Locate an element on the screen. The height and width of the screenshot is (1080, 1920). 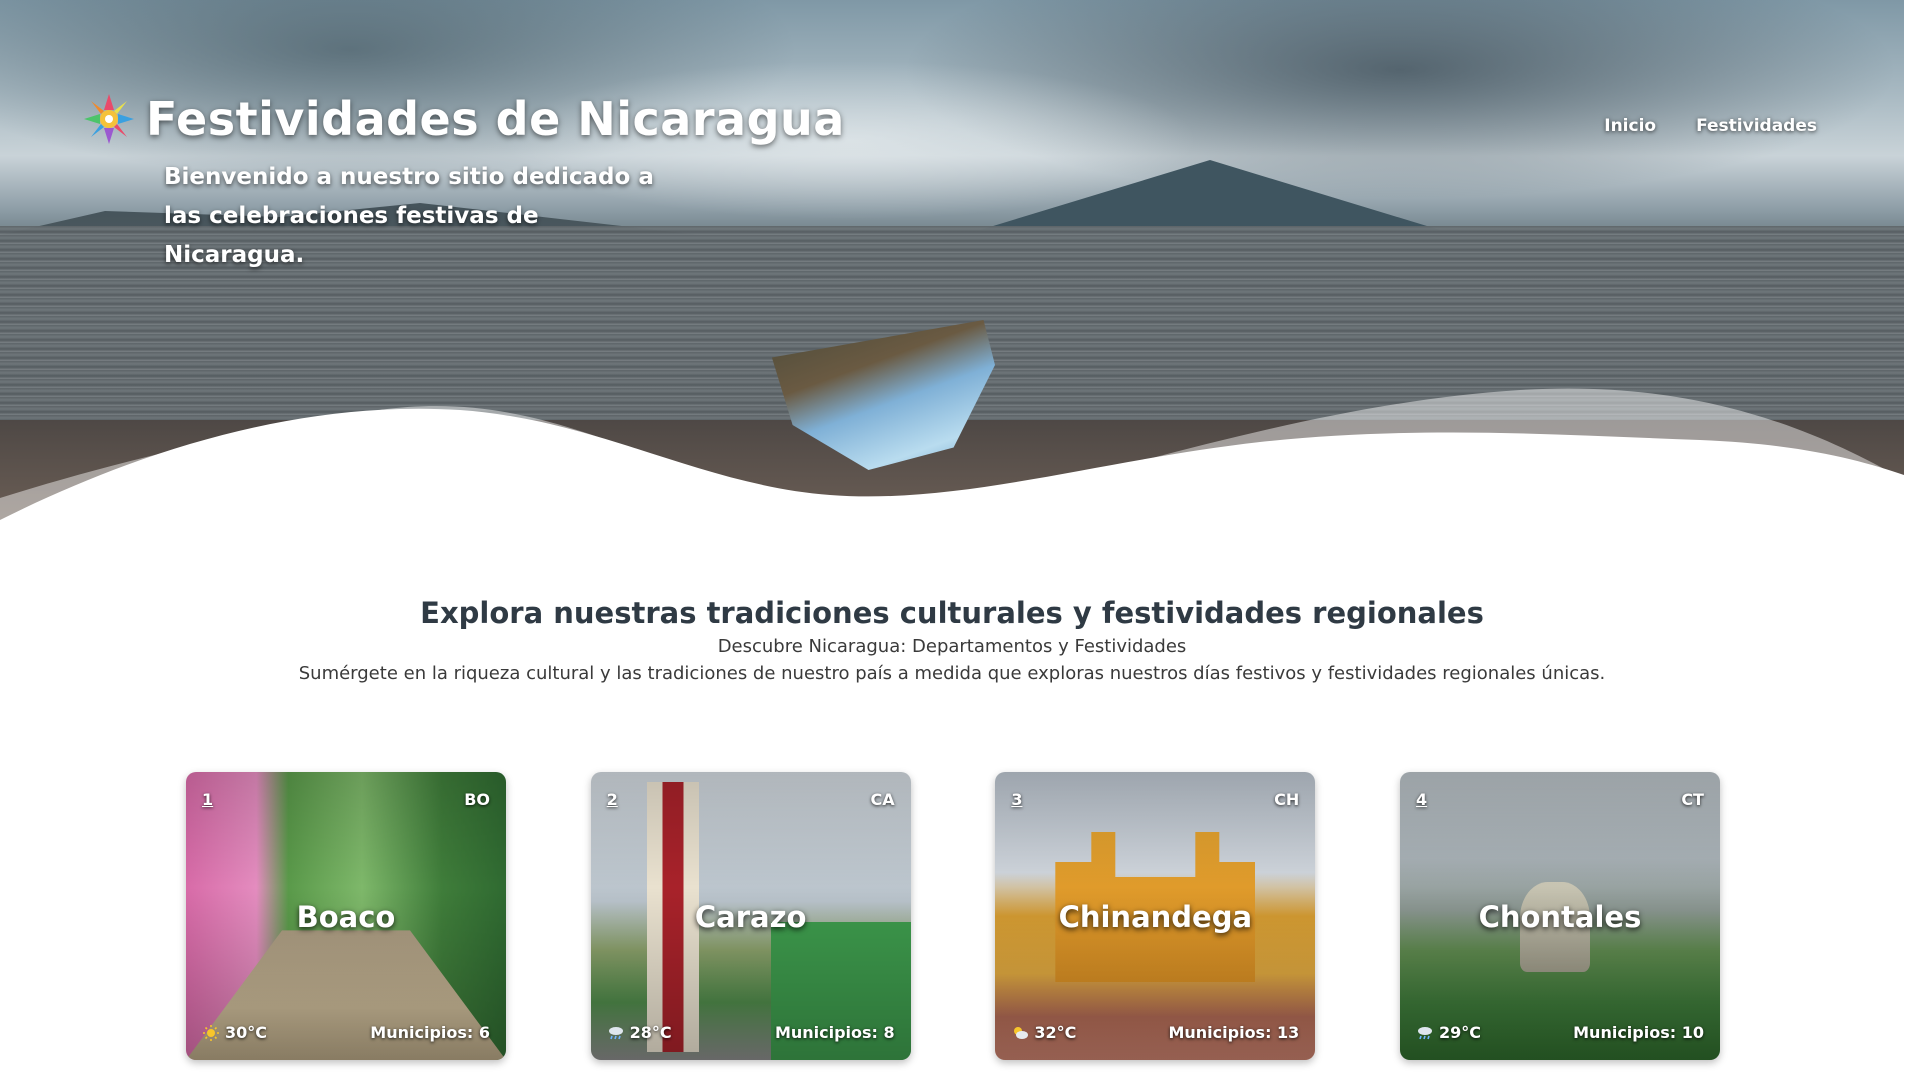
card-number: 1 is located at coordinates (207, 799).